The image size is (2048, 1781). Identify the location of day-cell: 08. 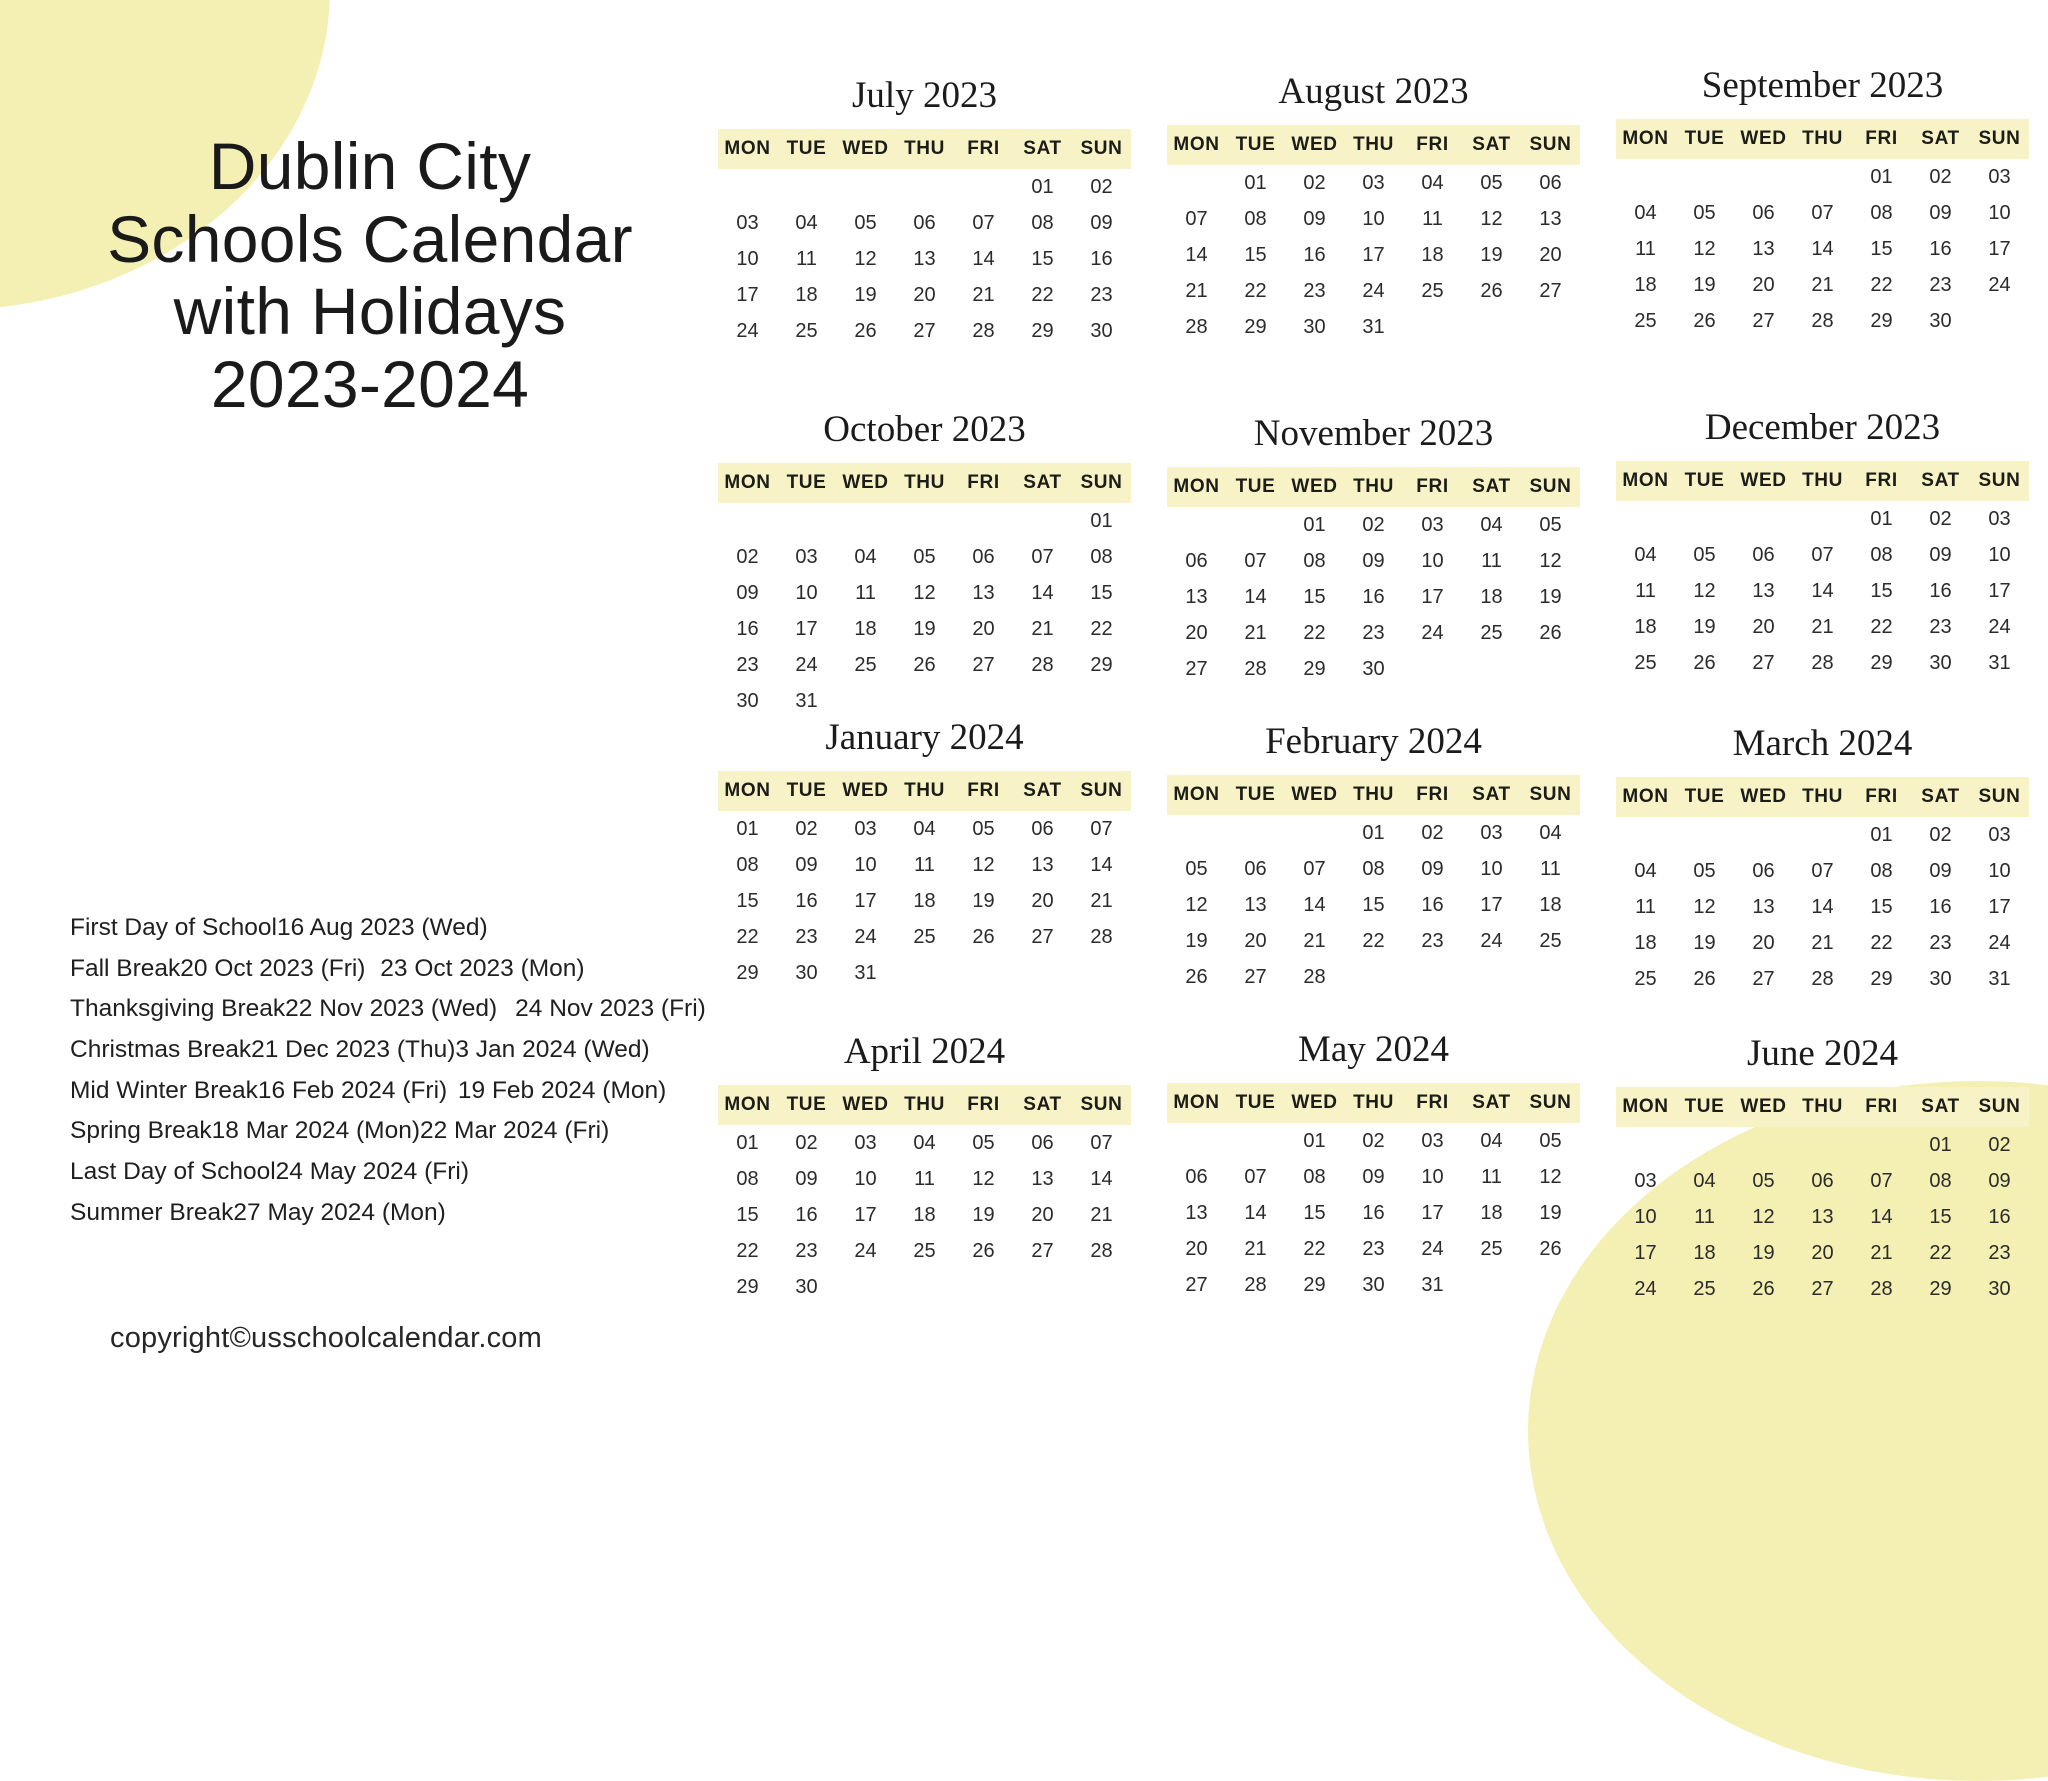
(1373, 869).